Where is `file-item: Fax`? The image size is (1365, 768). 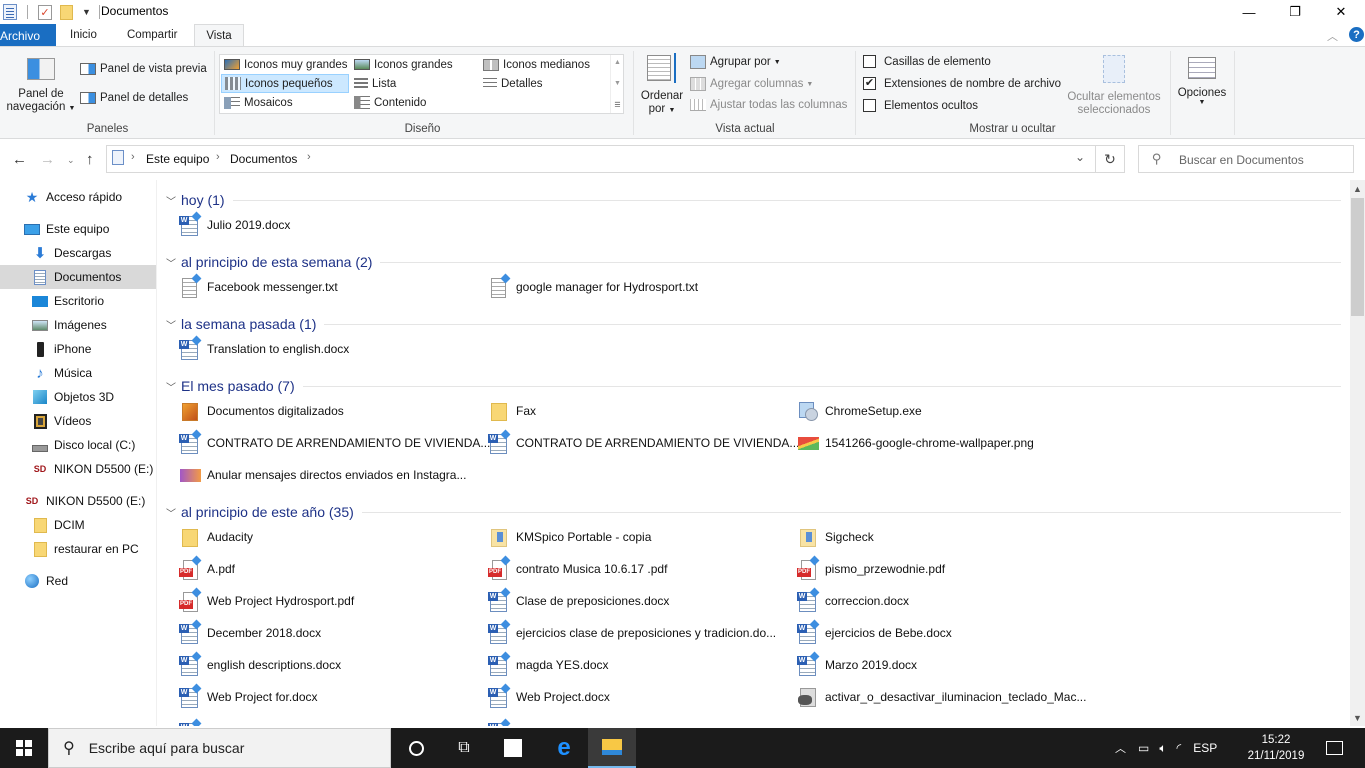 file-item: Fax is located at coordinates (511, 411).